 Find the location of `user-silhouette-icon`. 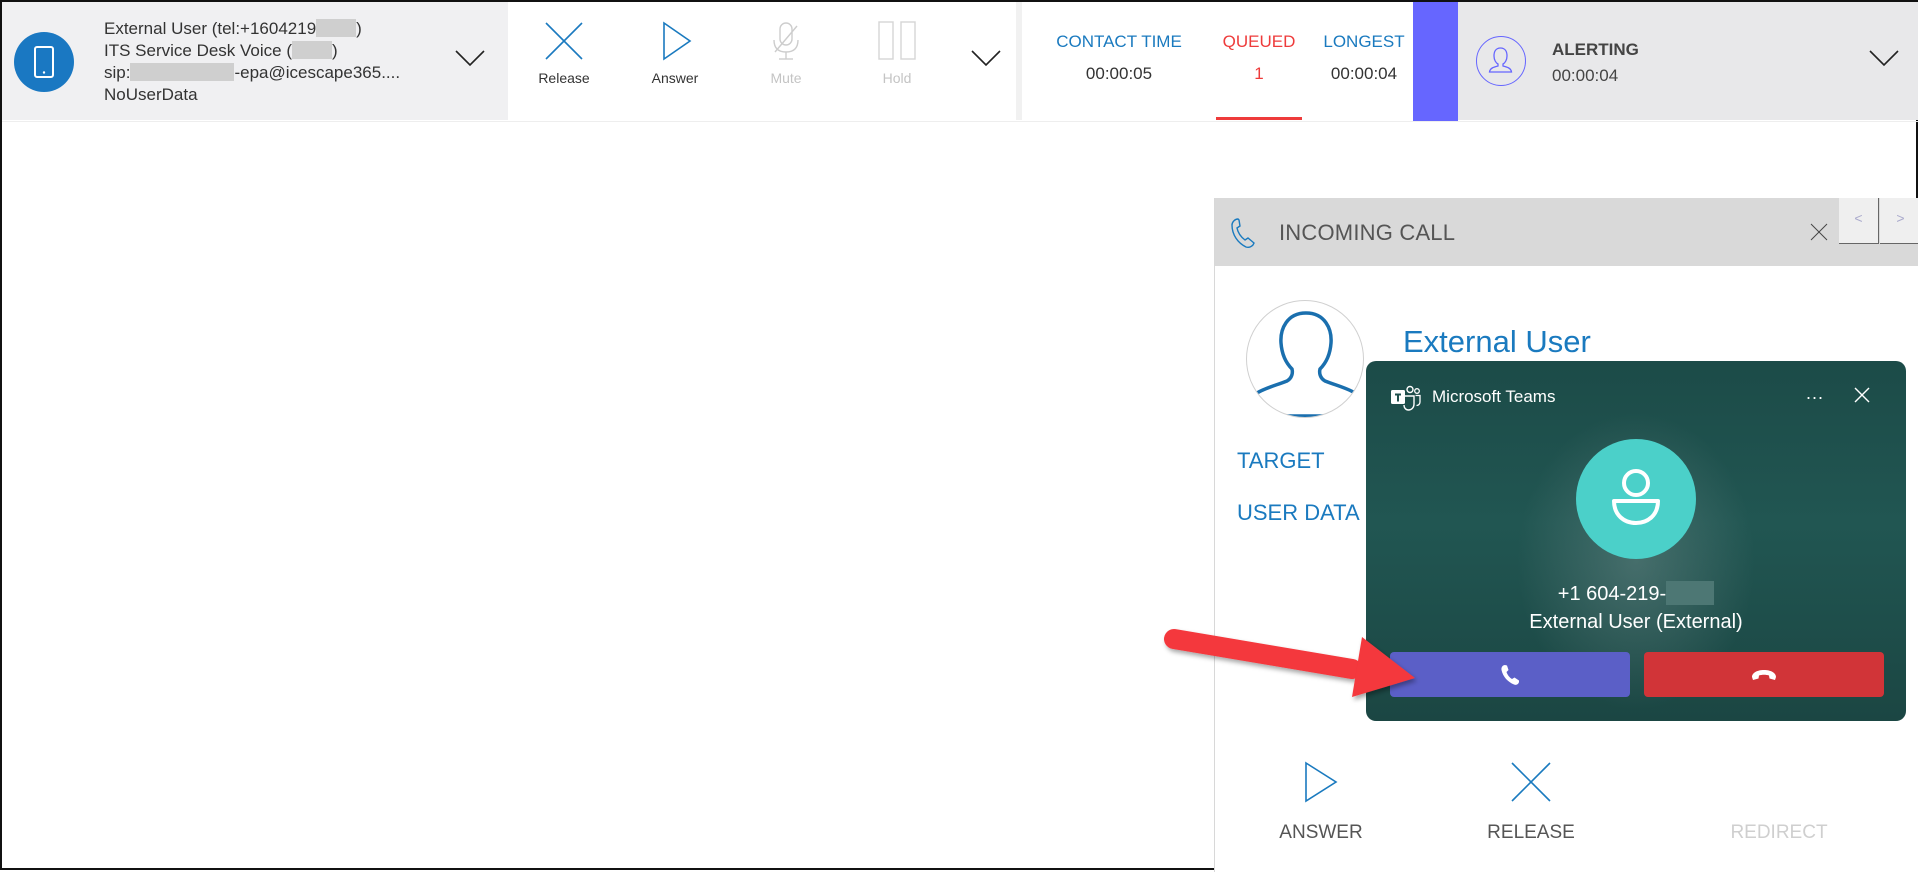

user-silhouette-icon is located at coordinates (1306, 364).